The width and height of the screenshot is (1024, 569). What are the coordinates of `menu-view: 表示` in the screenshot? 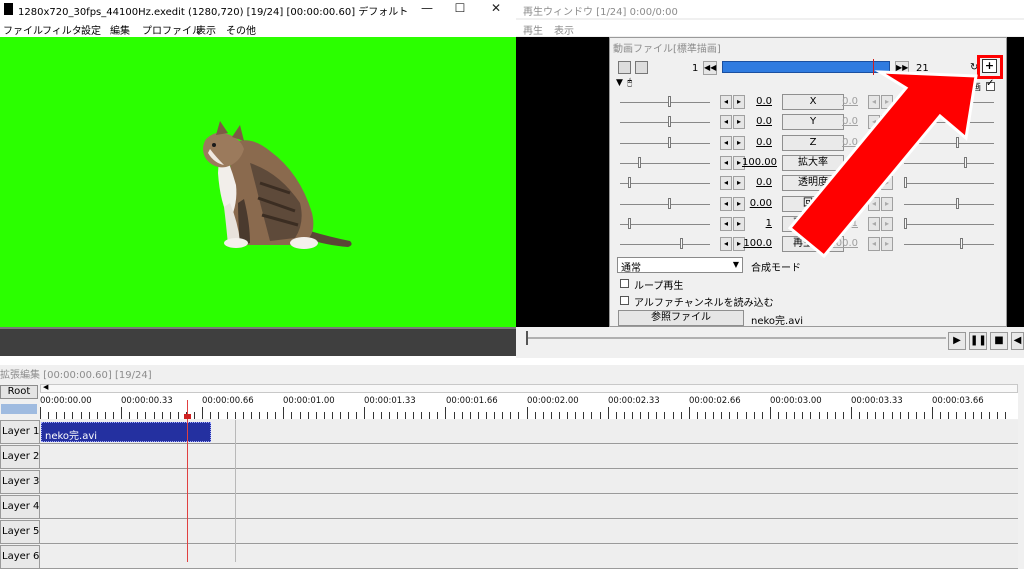 It's located at (206, 29).